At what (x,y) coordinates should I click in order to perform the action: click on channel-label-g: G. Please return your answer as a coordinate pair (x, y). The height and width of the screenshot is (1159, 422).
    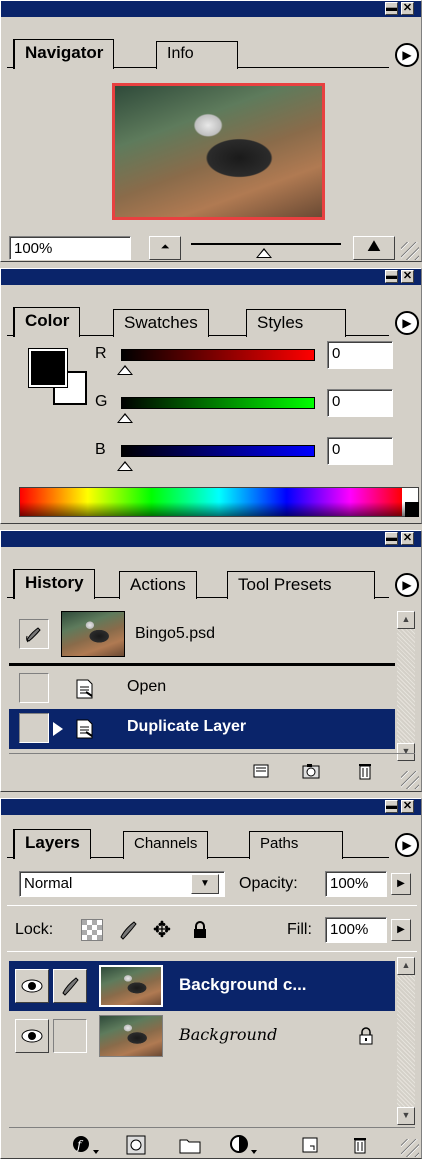
    Looking at the image, I should click on (101, 401).